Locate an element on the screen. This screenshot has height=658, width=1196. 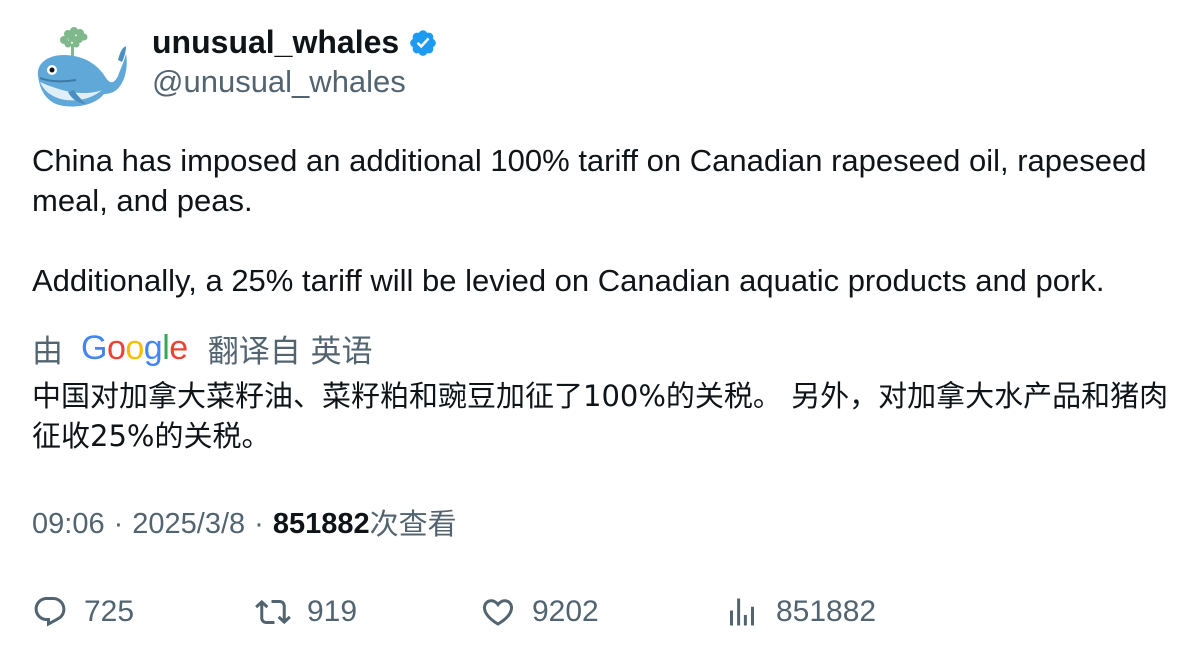
avatar is located at coordinates (80, 68).